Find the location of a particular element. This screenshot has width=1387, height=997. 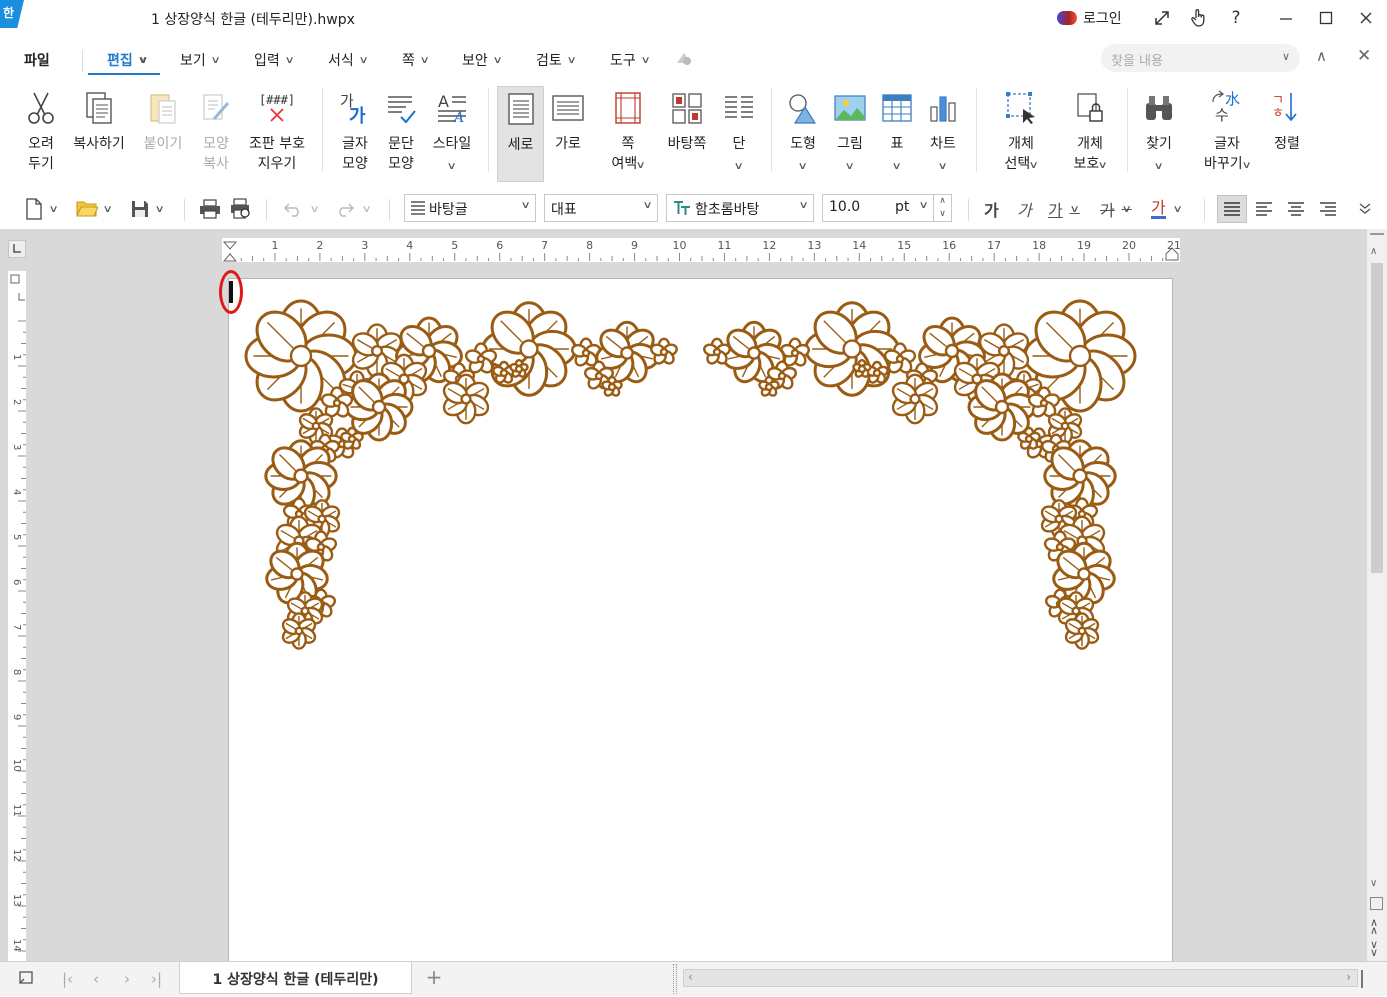

minimize-icon is located at coordinates (1286, 18).